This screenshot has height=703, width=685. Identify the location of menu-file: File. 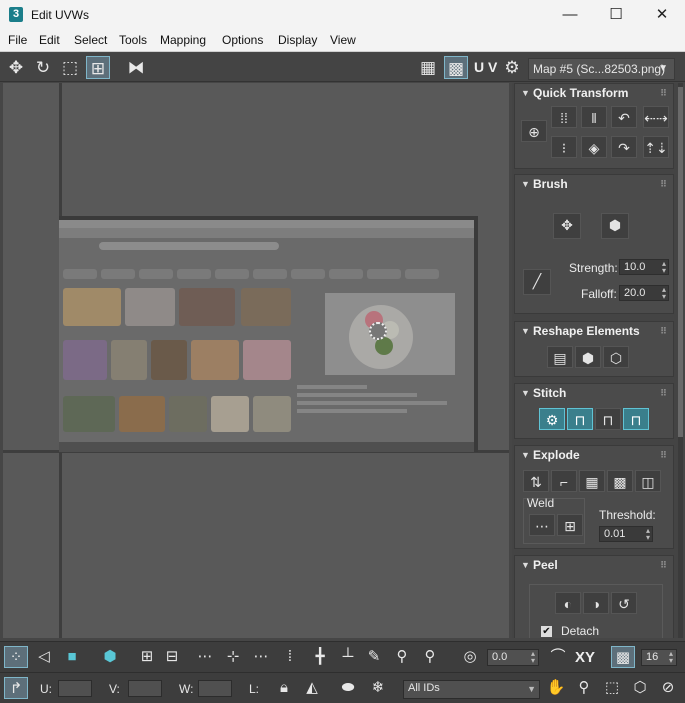
(17, 40).